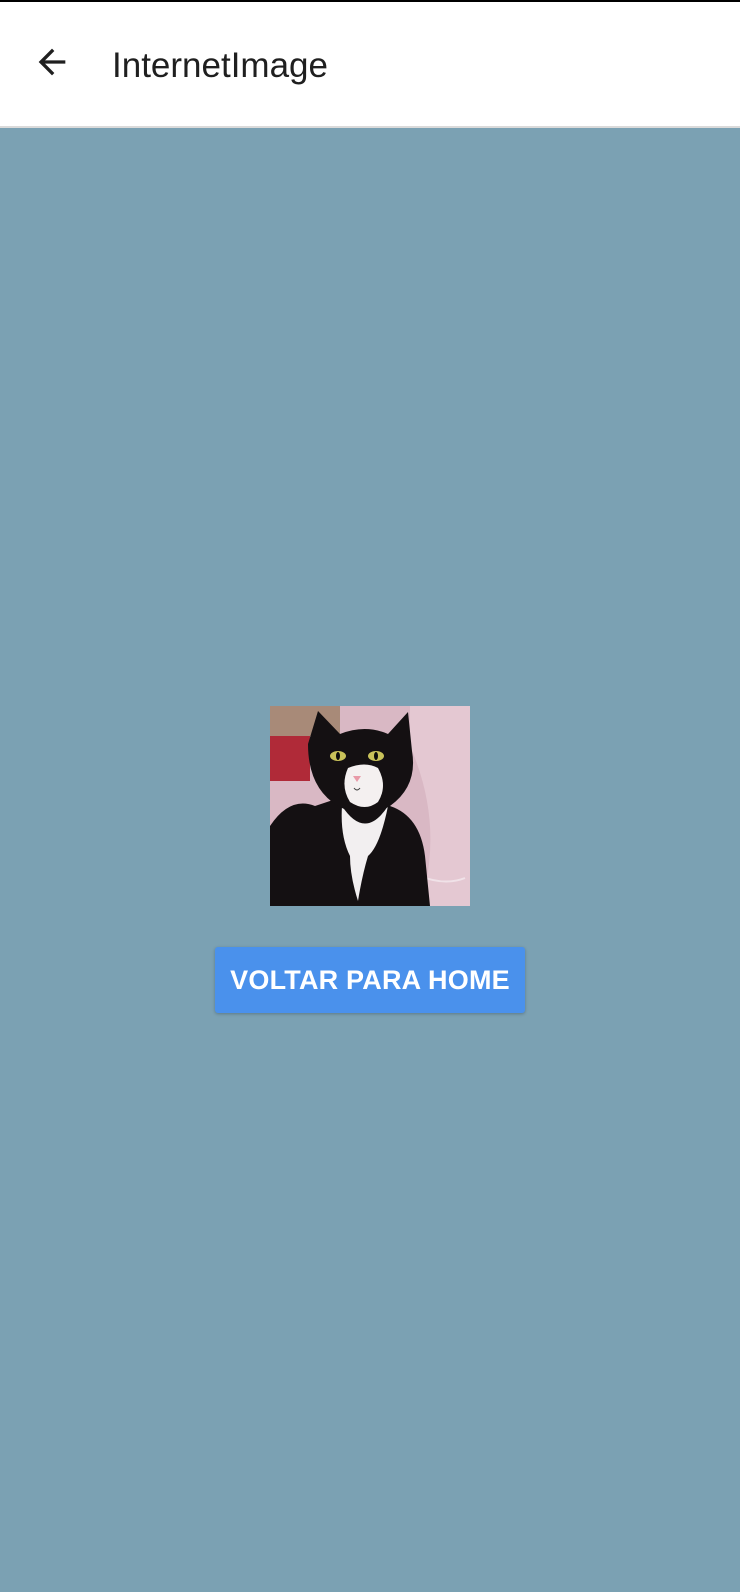 The image size is (740, 1592). I want to click on cat-photo, so click(370, 806).